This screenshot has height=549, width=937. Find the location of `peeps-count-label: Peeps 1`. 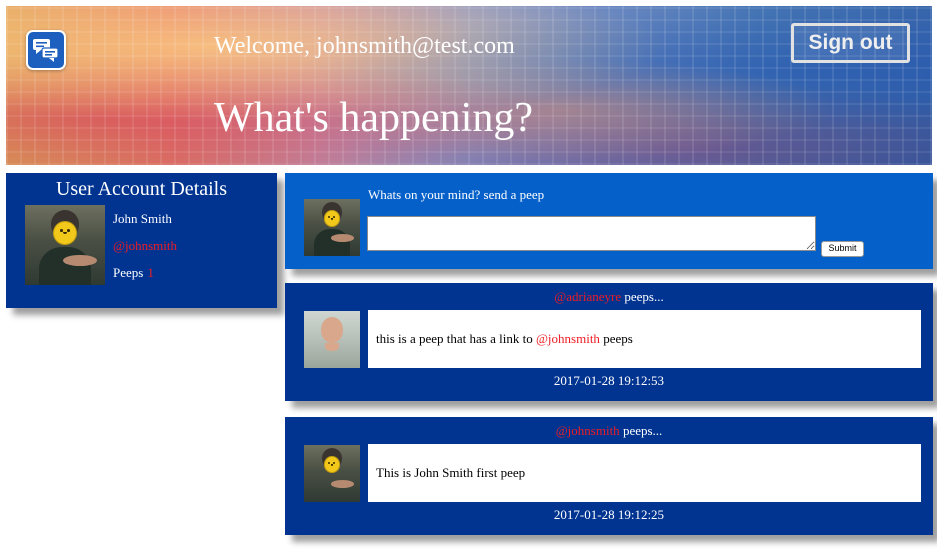

peeps-count-label: Peeps 1 is located at coordinates (133, 273).